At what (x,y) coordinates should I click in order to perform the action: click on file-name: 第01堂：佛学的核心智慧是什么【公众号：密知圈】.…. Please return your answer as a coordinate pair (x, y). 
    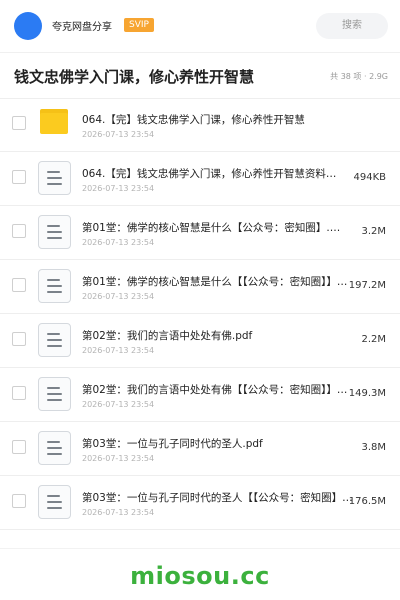
    Looking at the image, I should click on (211, 228).